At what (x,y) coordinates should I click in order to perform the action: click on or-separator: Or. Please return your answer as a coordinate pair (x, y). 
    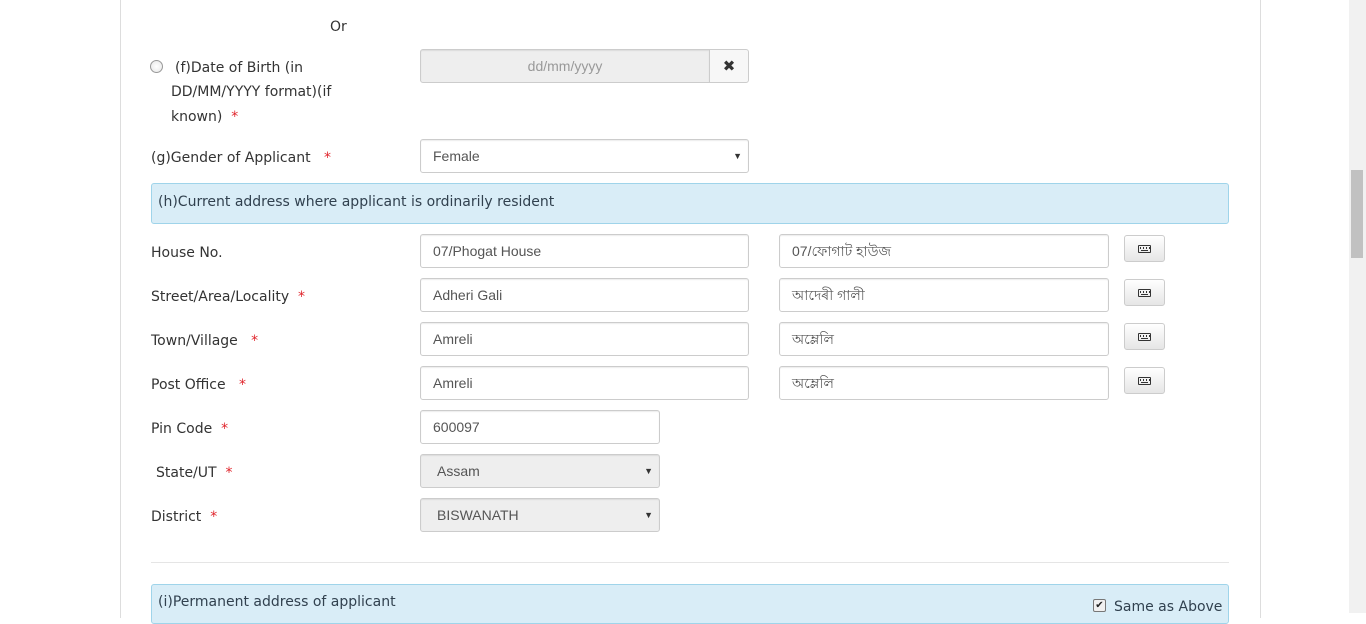
    Looking at the image, I should click on (338, 27).